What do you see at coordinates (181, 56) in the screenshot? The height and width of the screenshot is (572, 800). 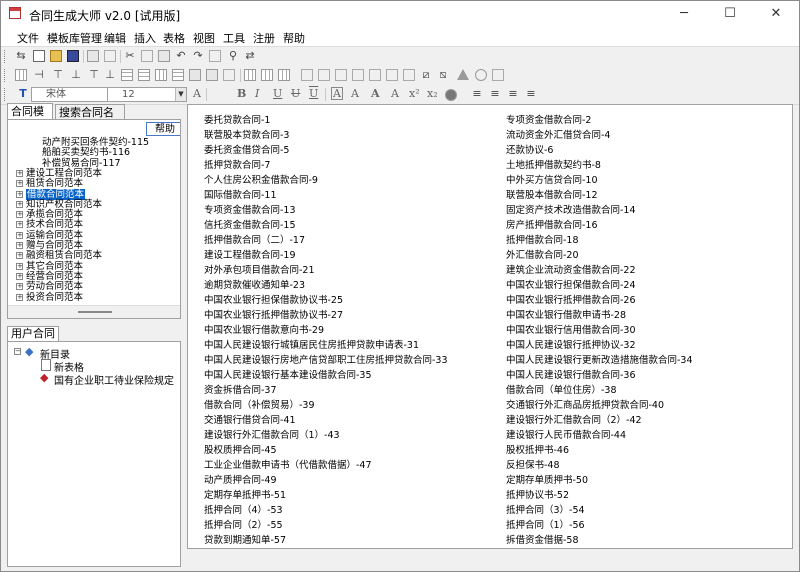 I see `undo-icon: ↶` at bounding box center [181, 56].